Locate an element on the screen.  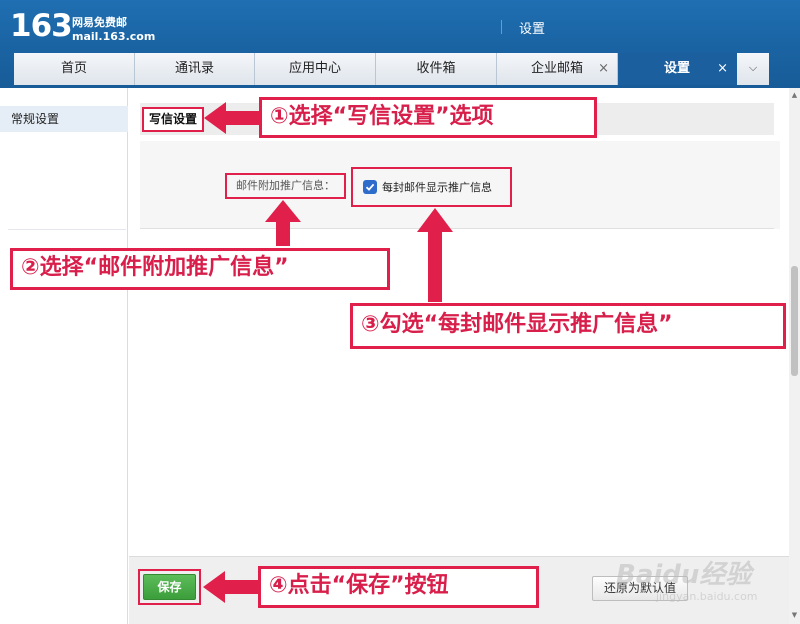
tab-app-center: 应用中心 is located at coordinates (315, 69).